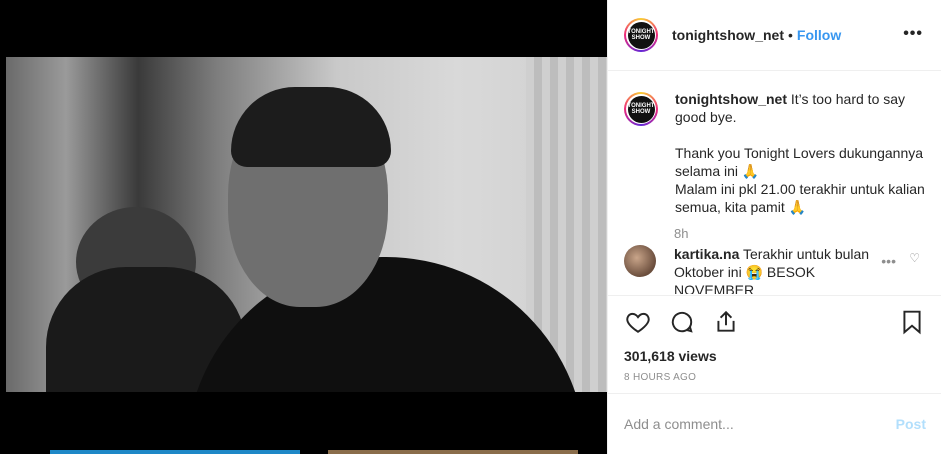 The height and width of the screenshot is (454, 941). I want to click on view-count: 301,618 views, so click(775, 356).